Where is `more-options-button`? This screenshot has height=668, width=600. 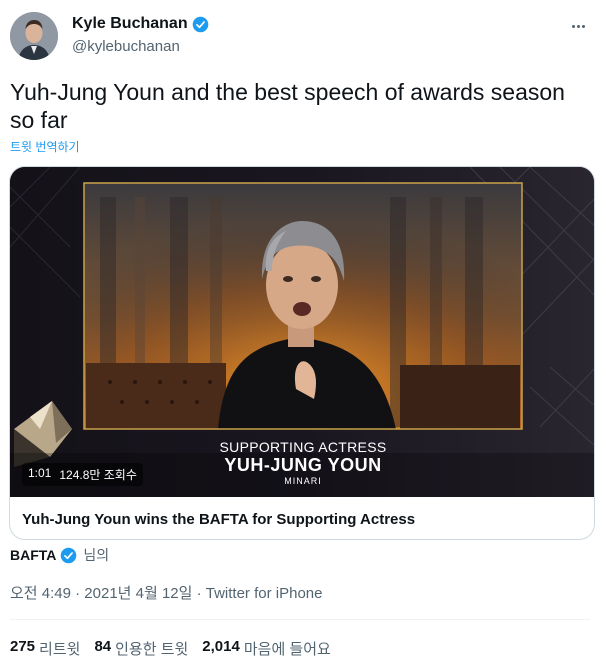 more-options-button is located at coordinates (578, 26).